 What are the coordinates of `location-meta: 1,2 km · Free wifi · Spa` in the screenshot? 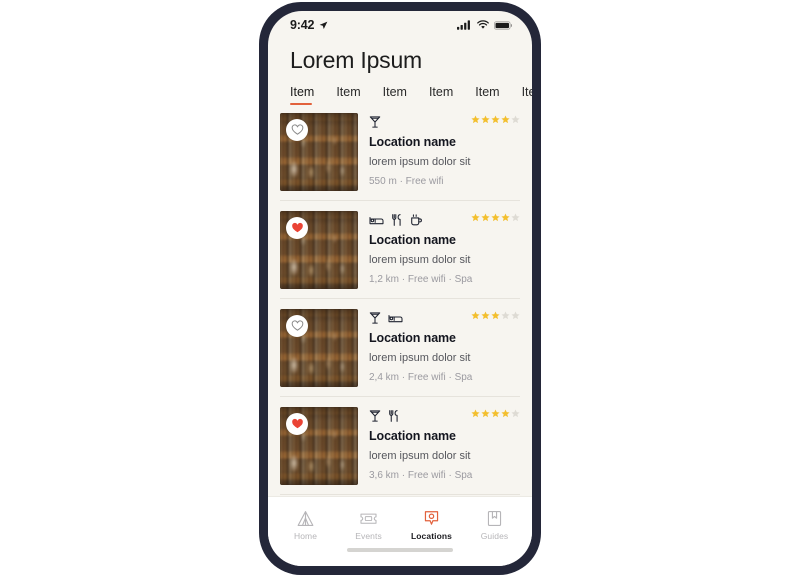 It's located at (421, 280).